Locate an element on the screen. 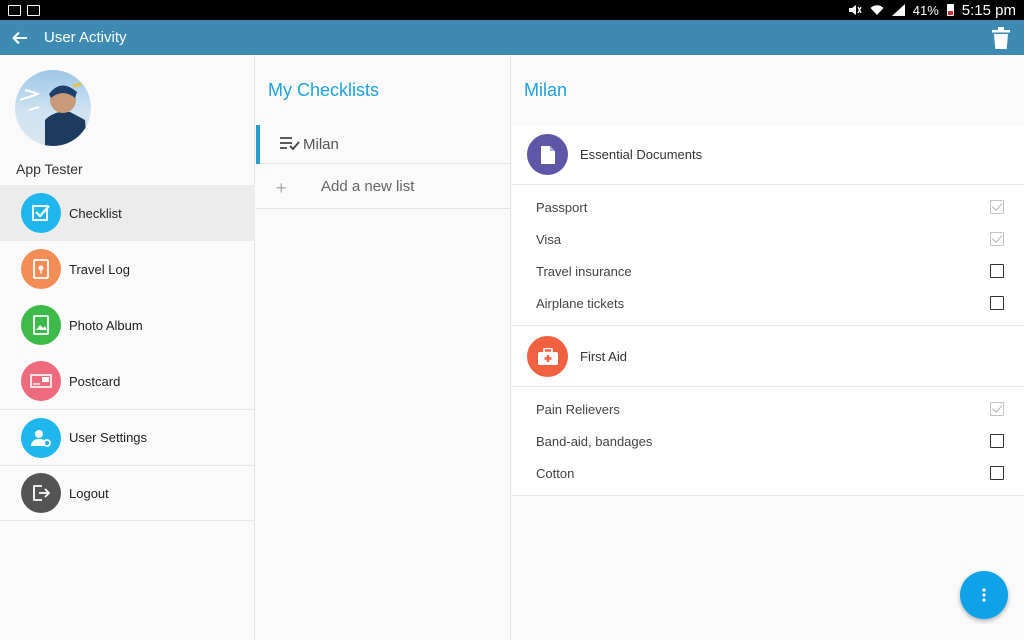 This screenshot has width=1024, height=640. avatar-photo is located at coordinates (53, 114).